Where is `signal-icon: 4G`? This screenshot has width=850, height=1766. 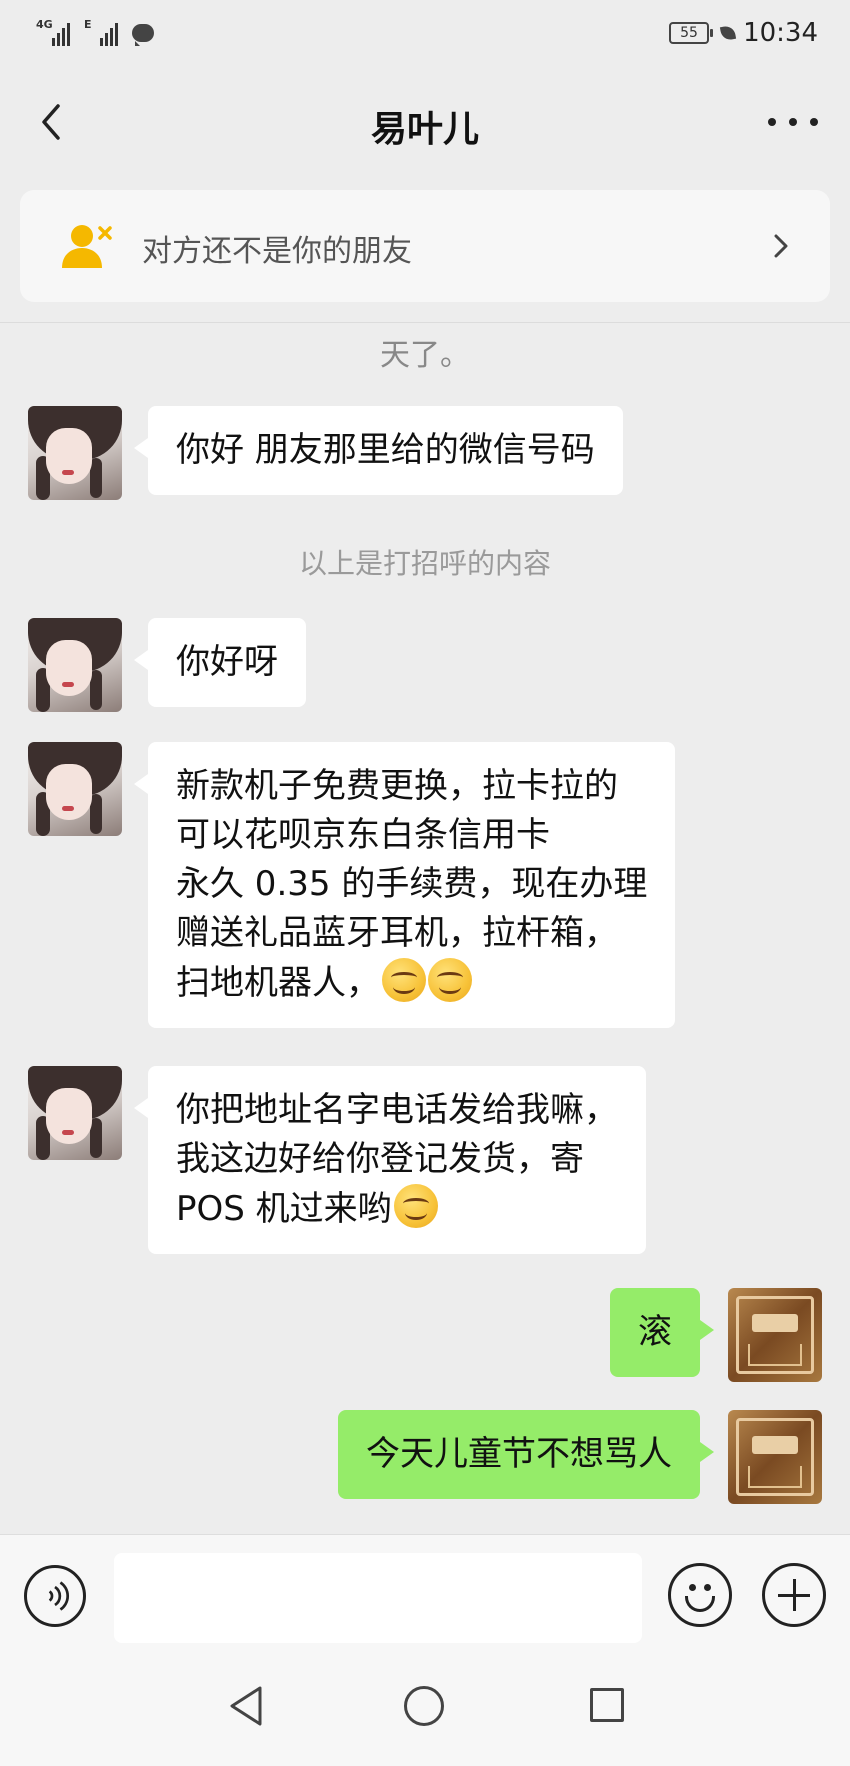
signal-icon: 4G is located at coordinates (53, 32).